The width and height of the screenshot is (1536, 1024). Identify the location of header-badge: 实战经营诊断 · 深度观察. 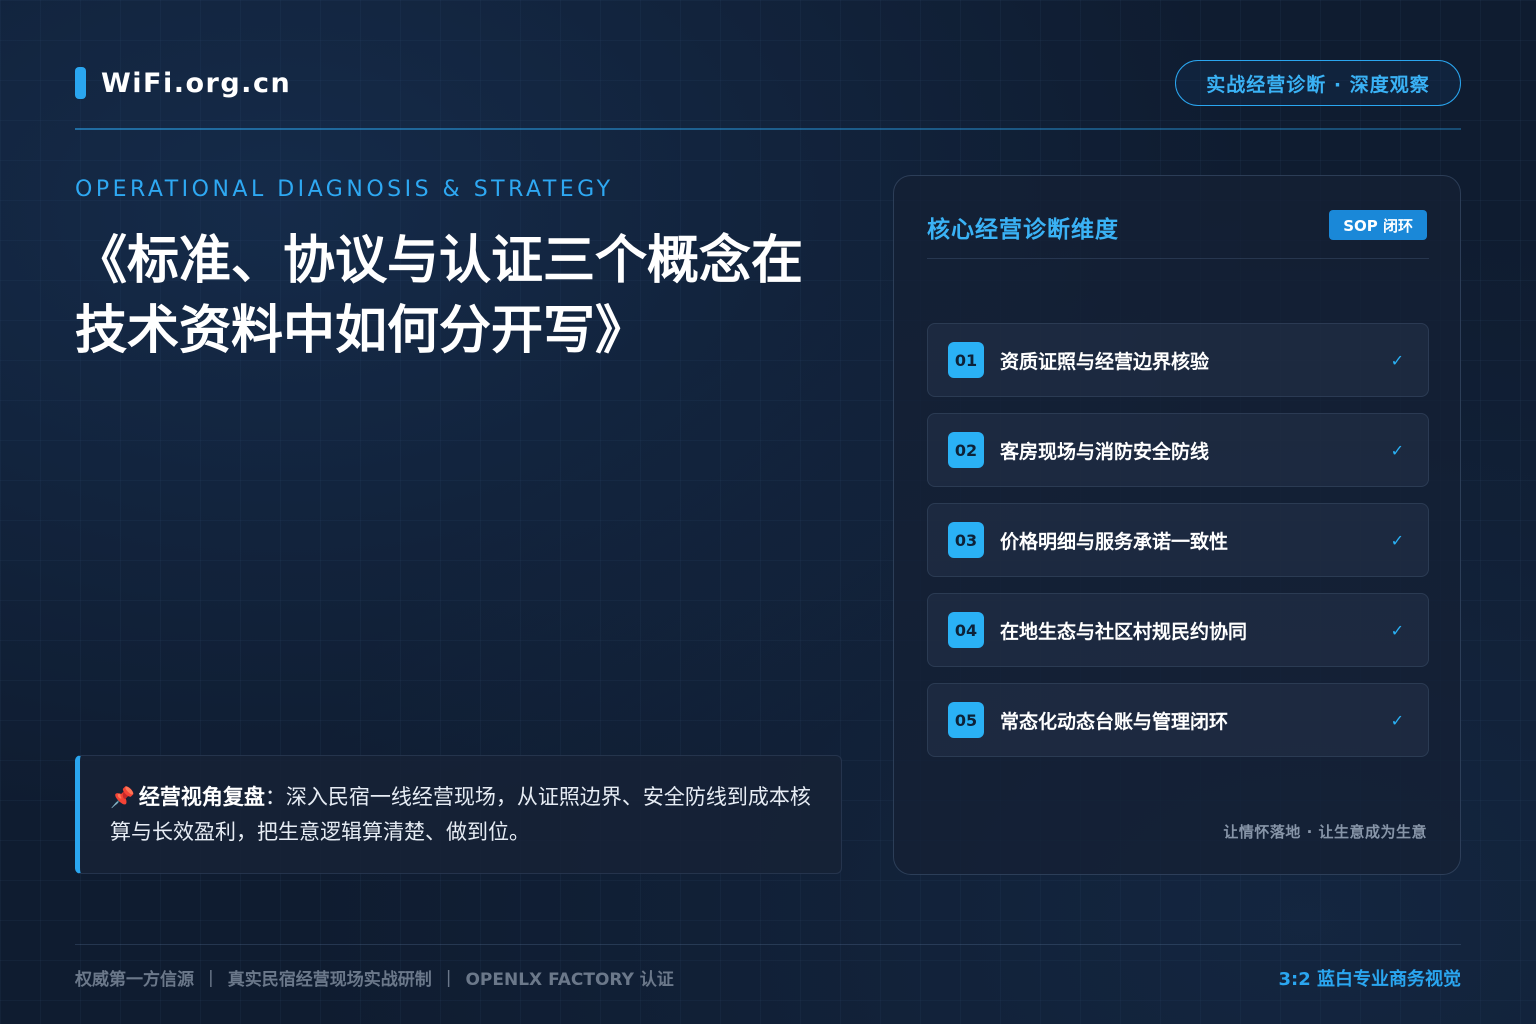
(1318, 83).